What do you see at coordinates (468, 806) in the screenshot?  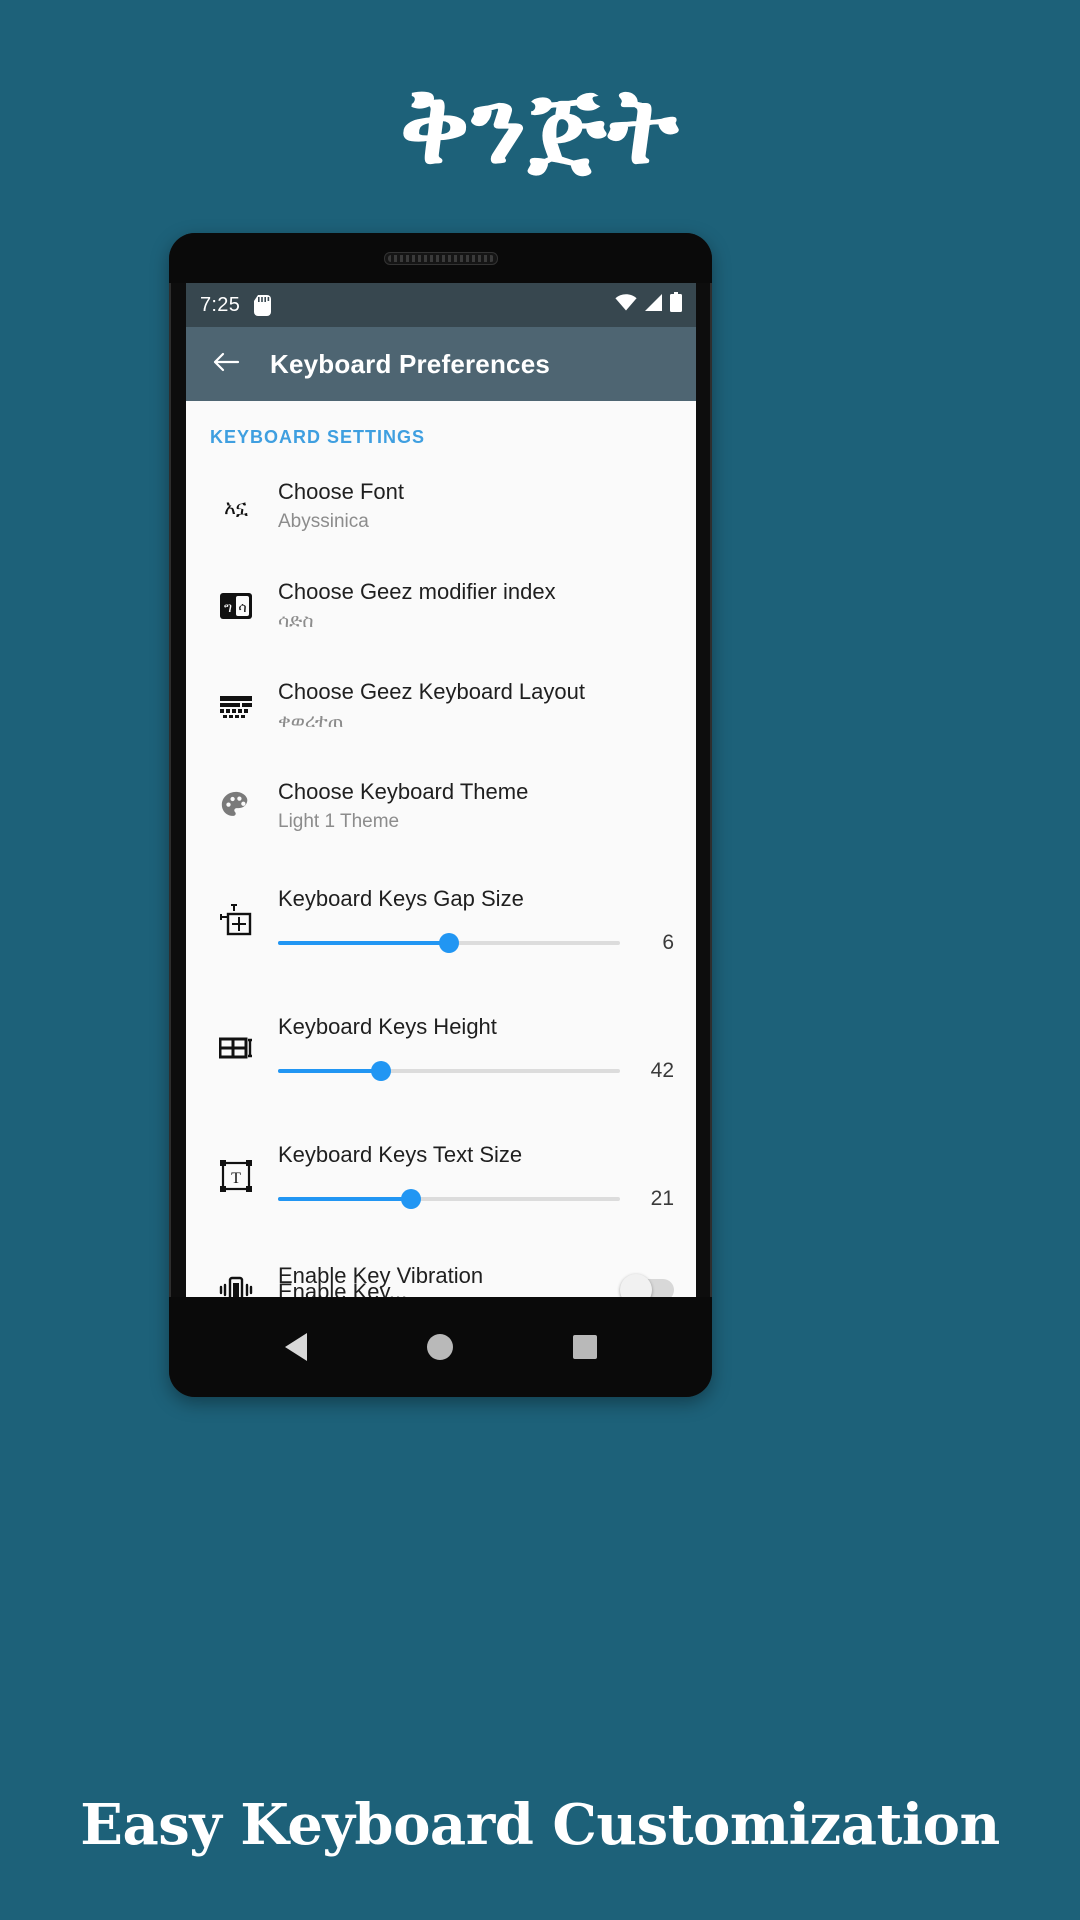 I see `list-item-text: Choose Keyboard Theme Light 1 Theme` at bounding box center [468, 806].